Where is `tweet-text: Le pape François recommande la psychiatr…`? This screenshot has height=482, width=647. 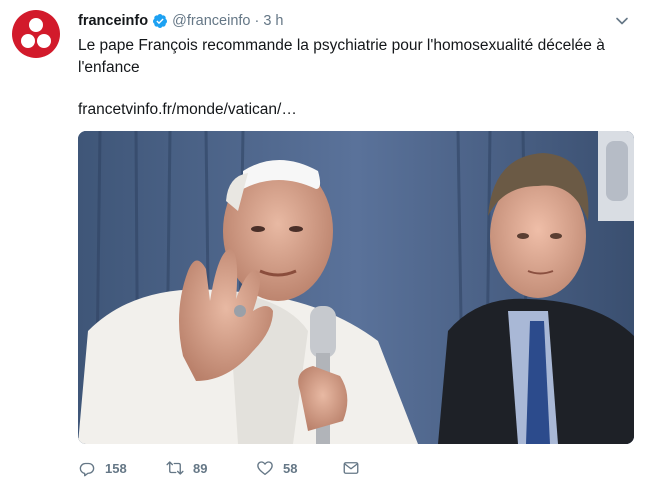
tweet-text: Le pape François recommande la psychiatr… is located at coordinates (341, 56).